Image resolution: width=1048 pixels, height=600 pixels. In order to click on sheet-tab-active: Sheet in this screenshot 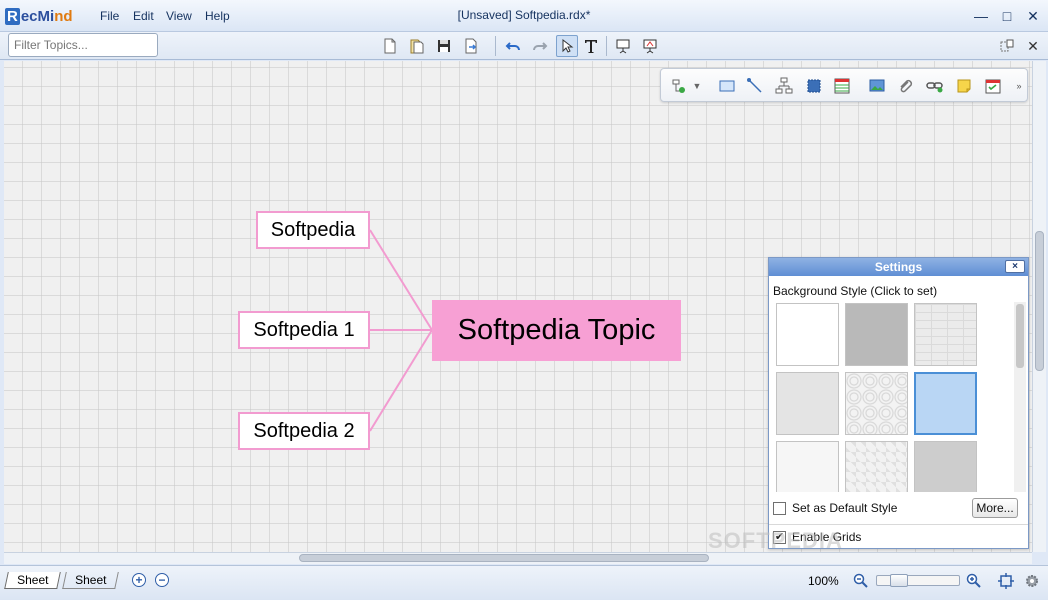, I will do `click(33, 580)`.